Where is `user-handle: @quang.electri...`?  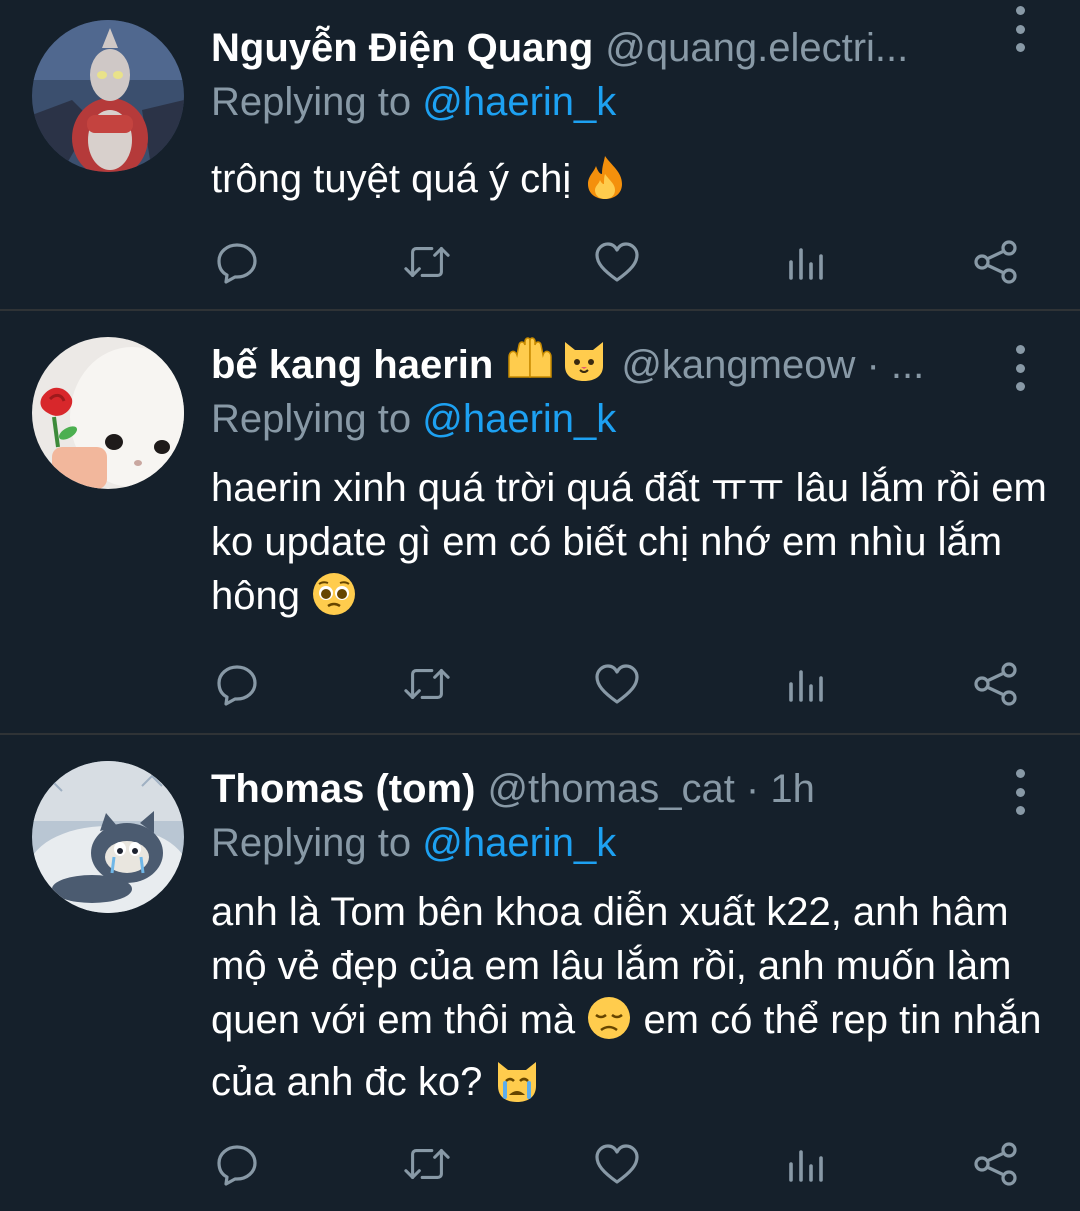
user-handle: @quang.electri... is located at coordinates (756, 48).